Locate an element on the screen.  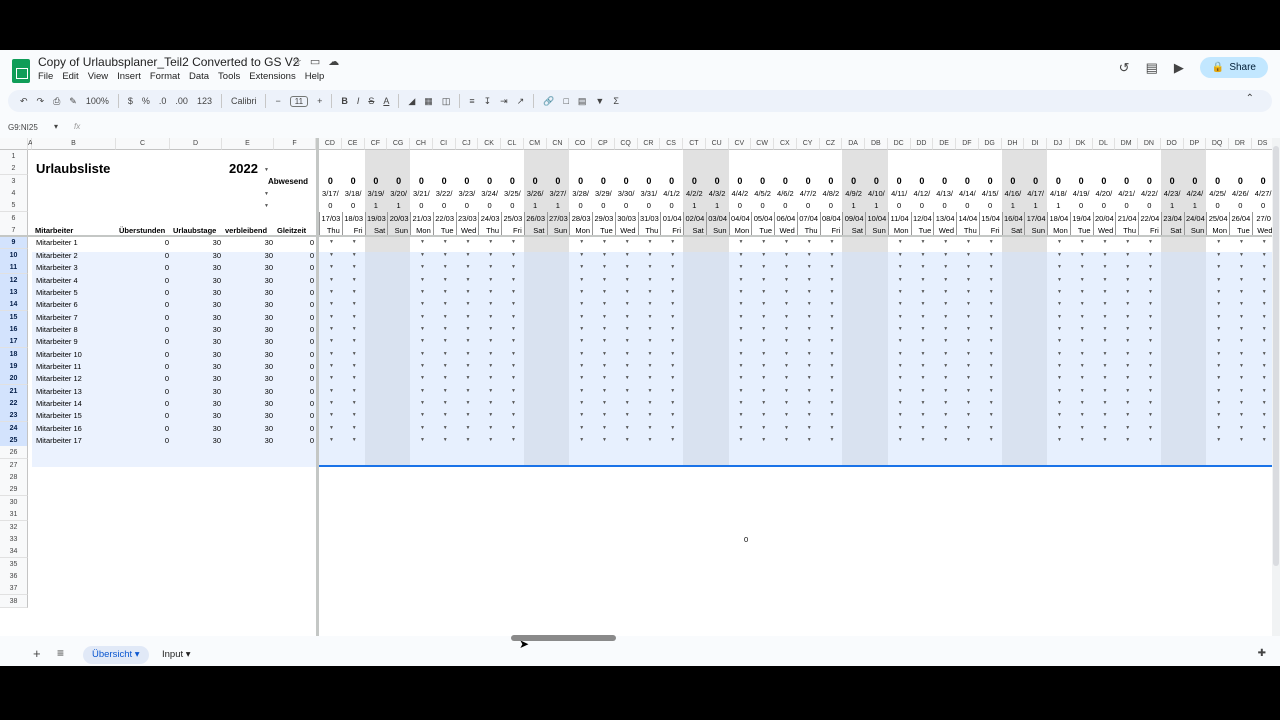
column-header: CV is located at coordinates (740, 144).